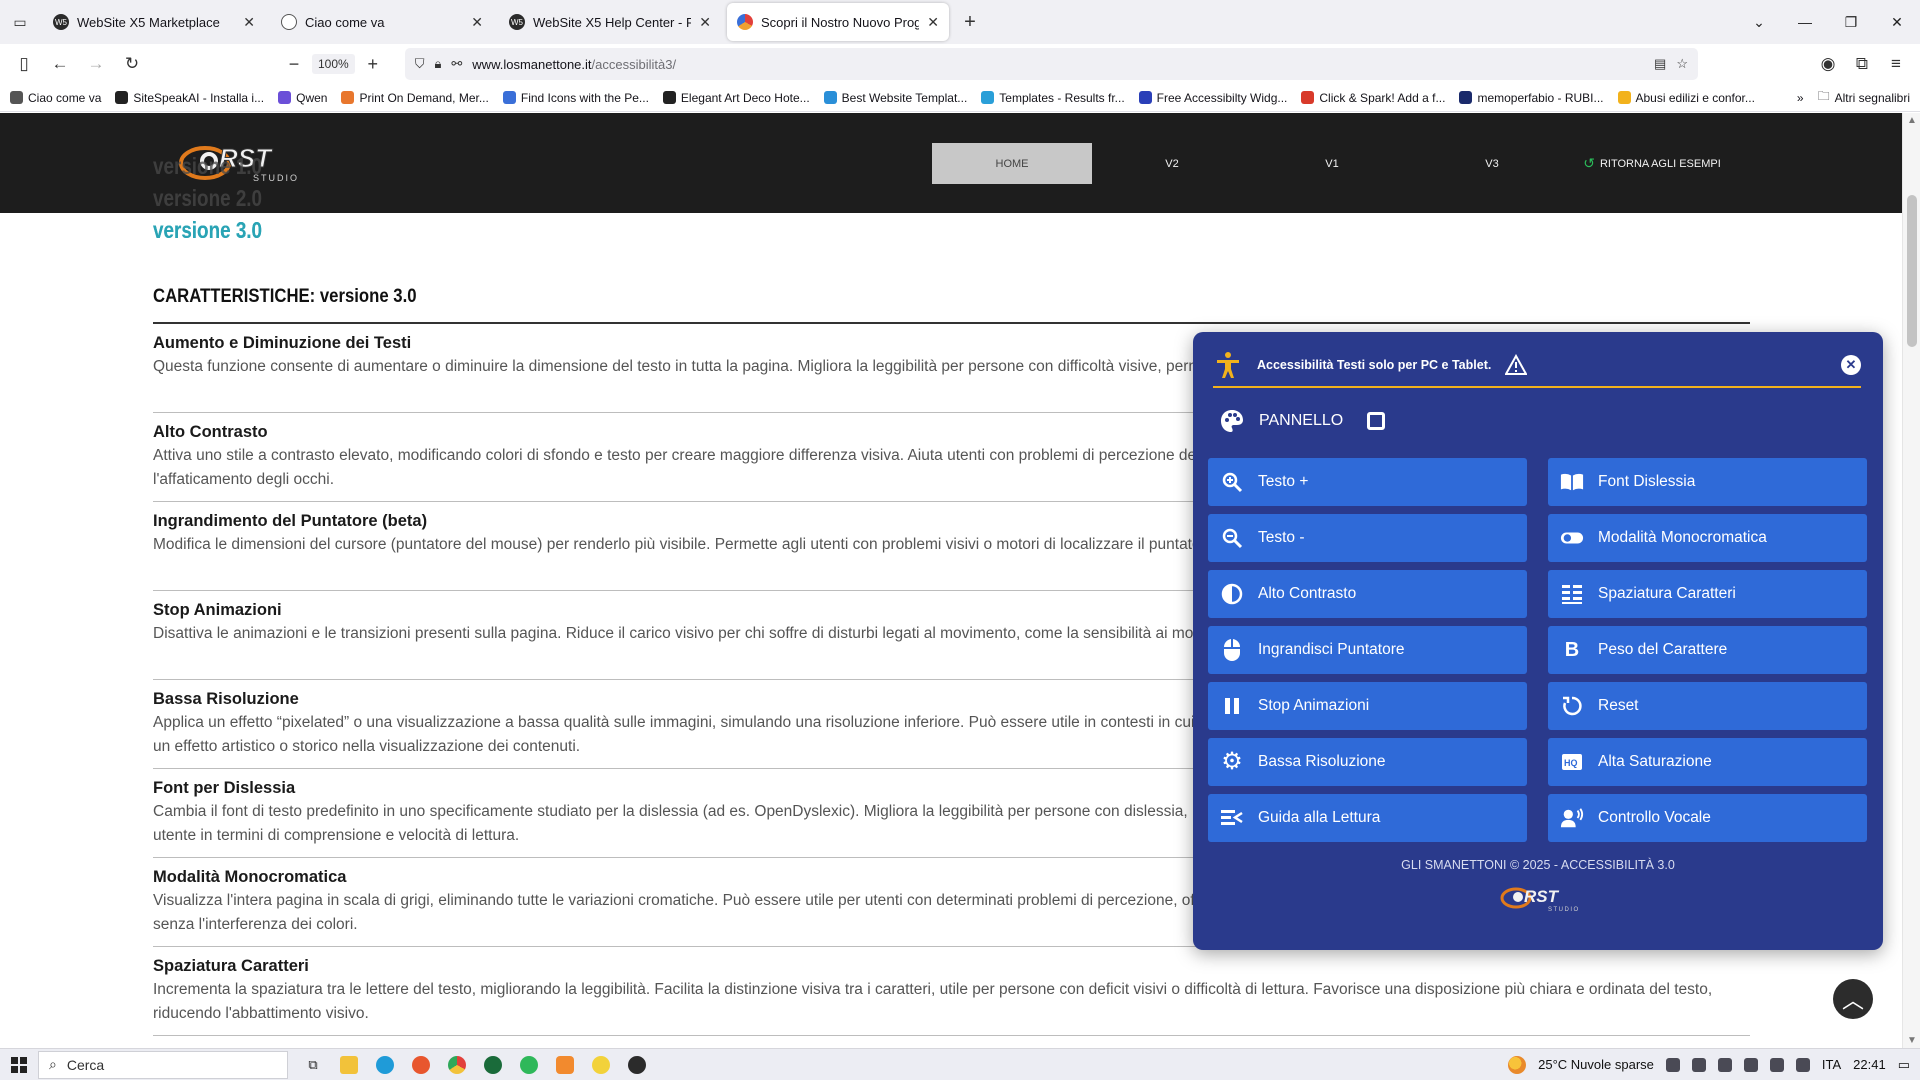  Describe the element at coordinates (1367, 482) in the screenshot. I see `accessibility-button-testo: Testo +` at that location.